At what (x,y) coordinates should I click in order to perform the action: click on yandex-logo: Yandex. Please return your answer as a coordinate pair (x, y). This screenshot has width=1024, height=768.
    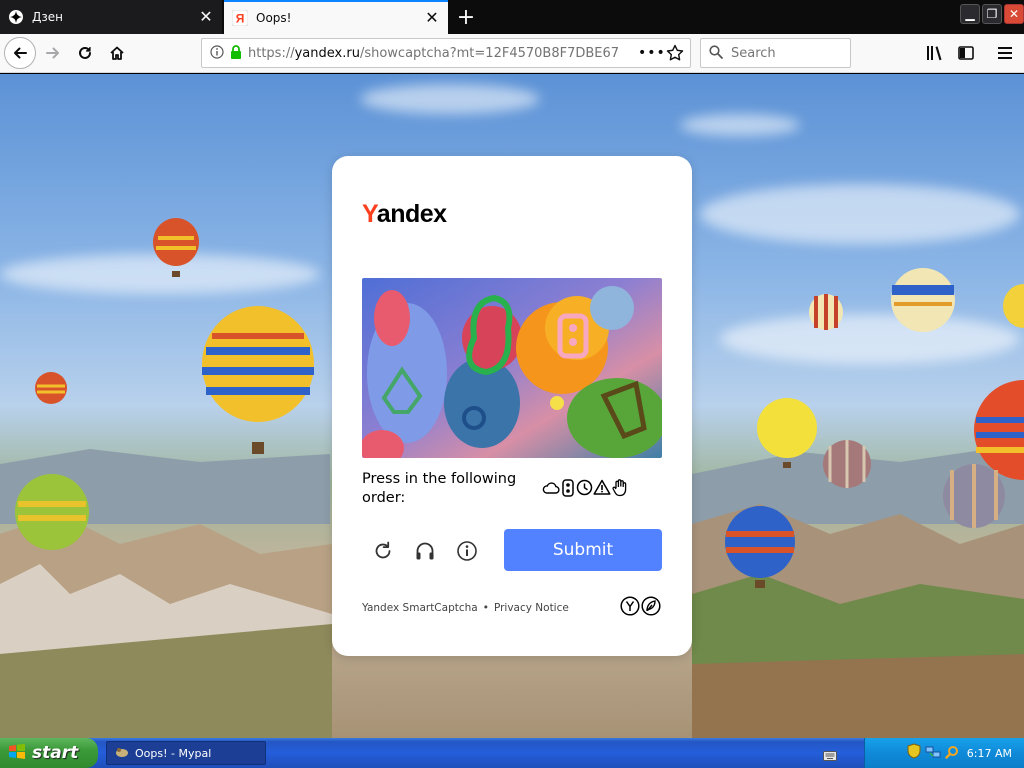
    Looking at the image, I should click on (404, 214).